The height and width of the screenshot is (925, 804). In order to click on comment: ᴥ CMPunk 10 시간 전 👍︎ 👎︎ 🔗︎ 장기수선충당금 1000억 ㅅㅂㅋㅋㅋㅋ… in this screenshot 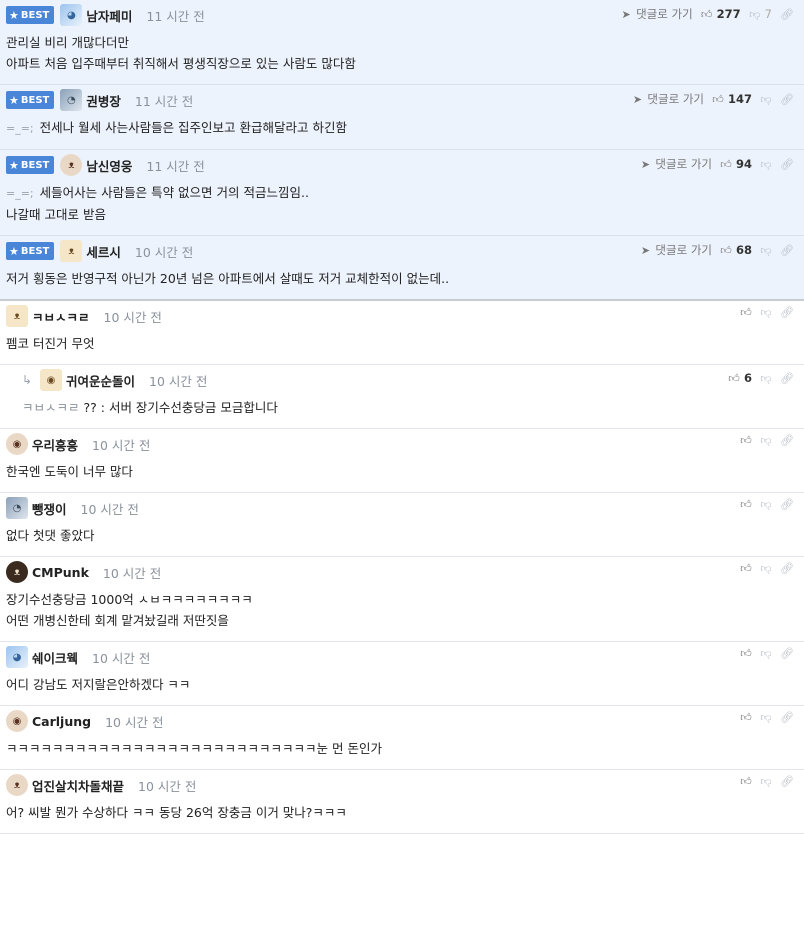, I will do `click(402, 599)`.